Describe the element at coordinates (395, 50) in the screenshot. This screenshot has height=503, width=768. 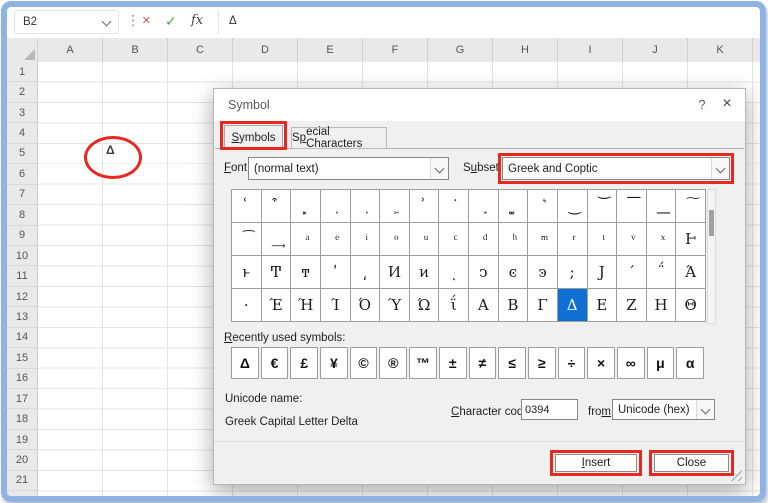
I see `column-header: F` at that location.